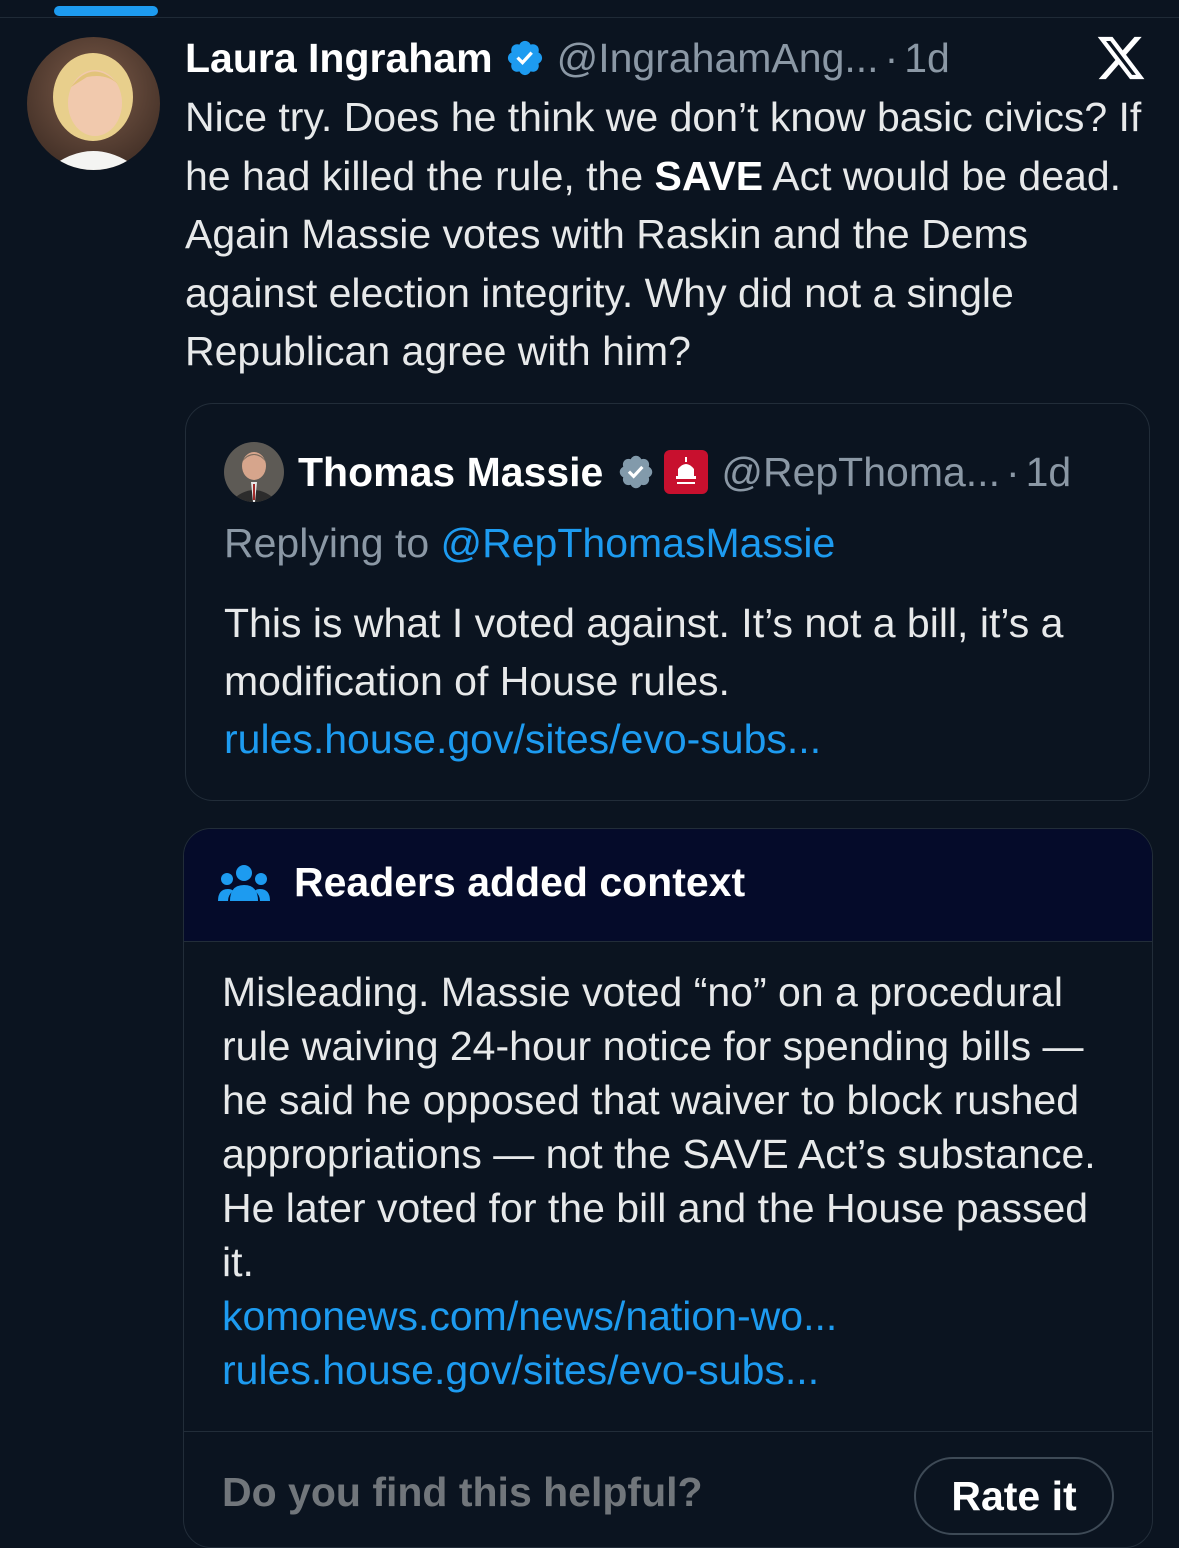 The height and width of the screenshot is (1548, 1179). I want to click on tweet-timestamp: 1d, so click(927, 58).